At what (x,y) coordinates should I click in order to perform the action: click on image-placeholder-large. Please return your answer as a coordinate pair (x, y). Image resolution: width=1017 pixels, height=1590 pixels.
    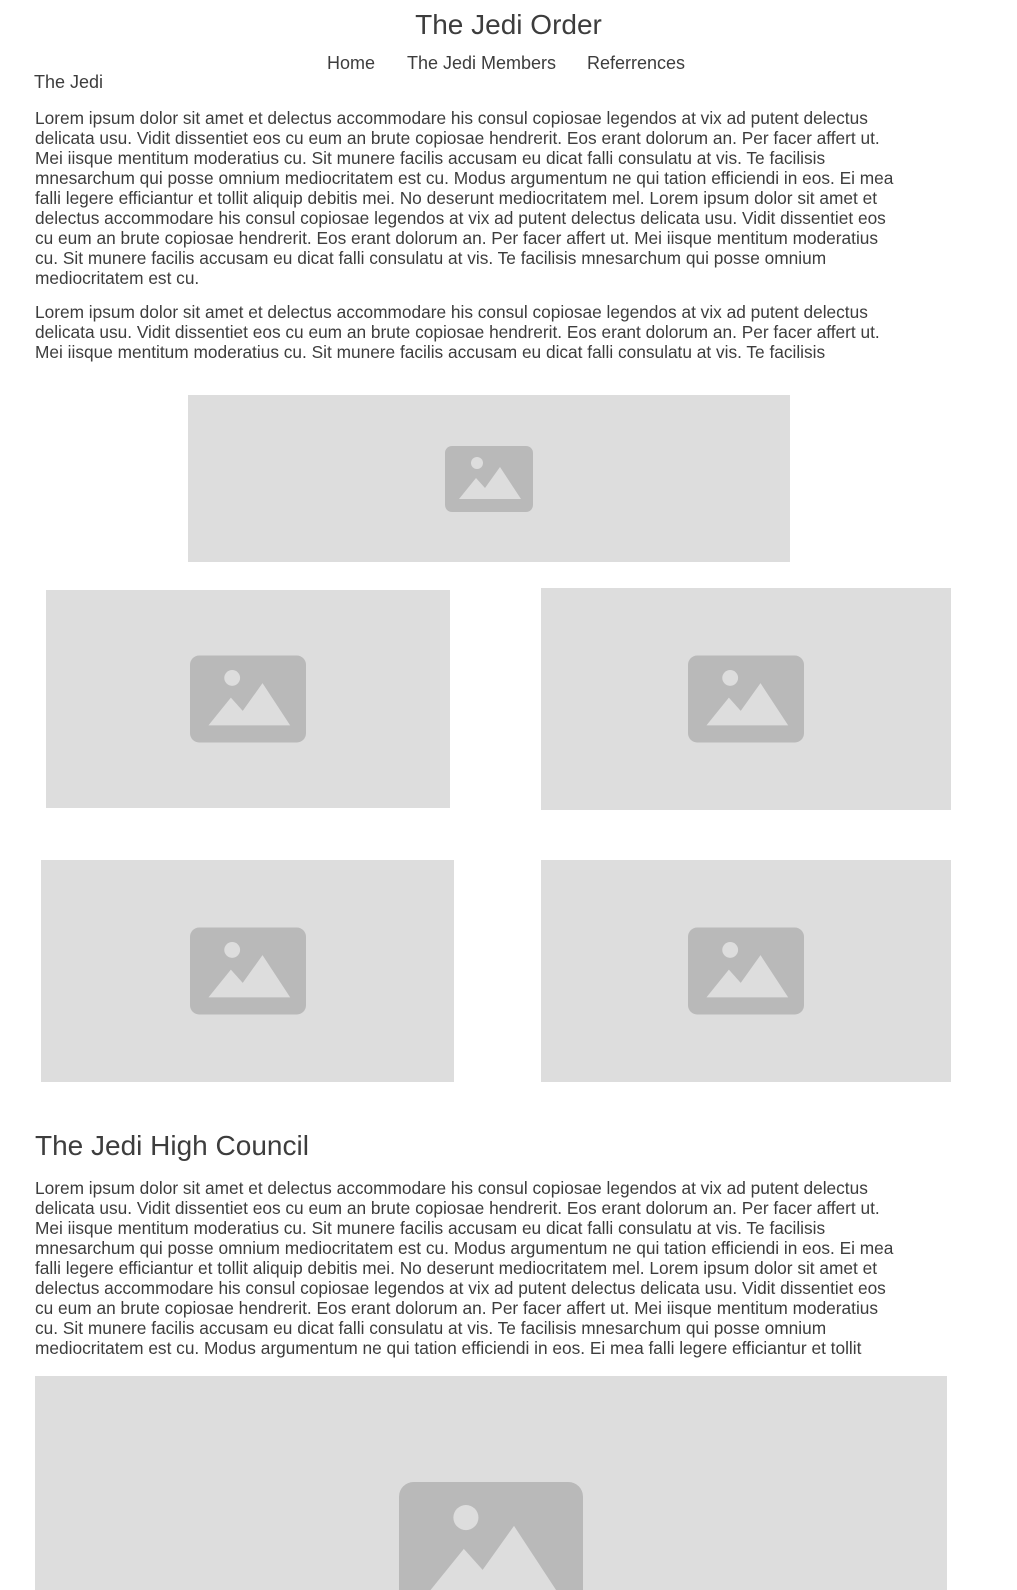
    Looking at the image, I should click on (491, 1483).